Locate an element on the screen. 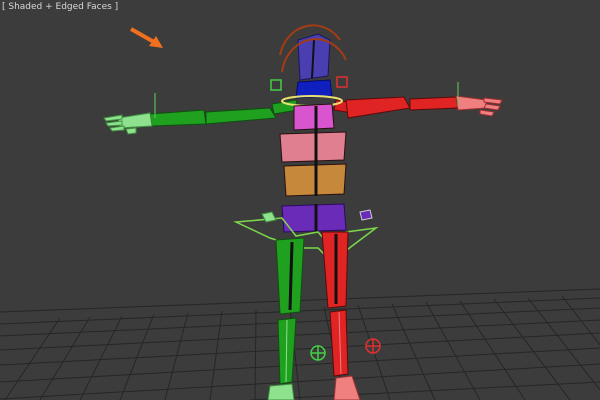  right-arm is located at coordinates (418, 100).